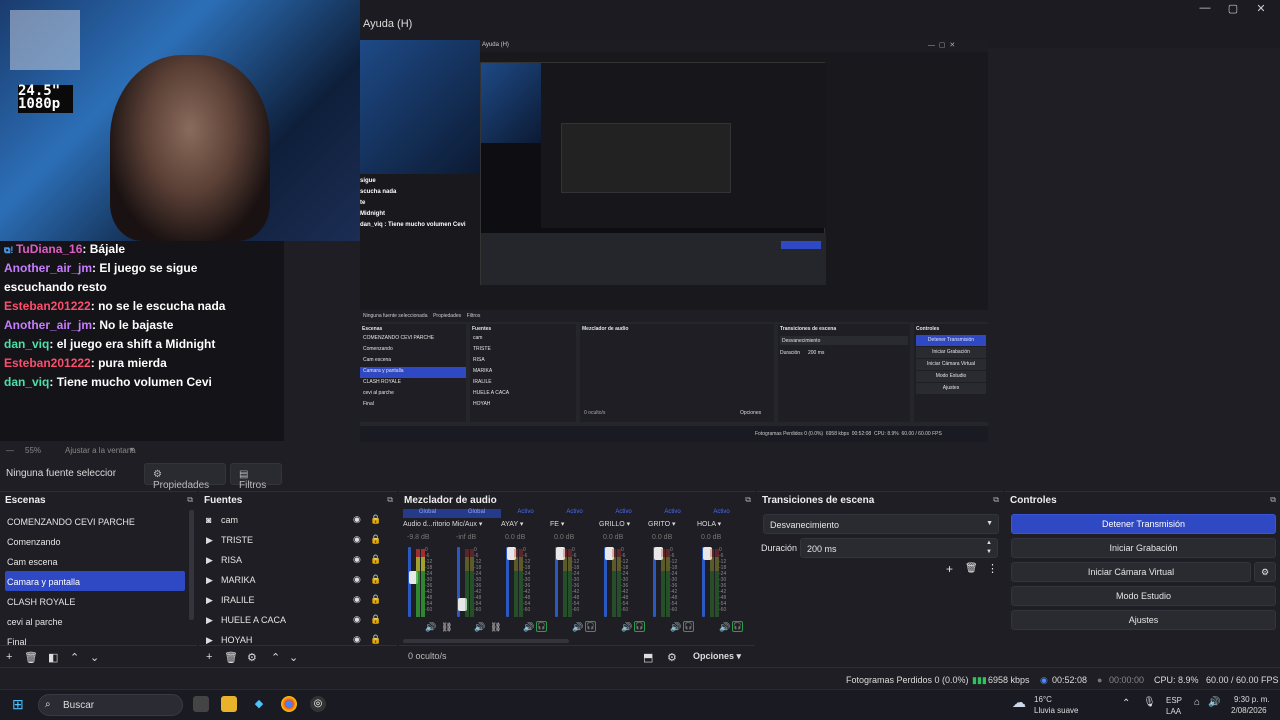  I want to click on maximize-button: ▢, so click(1233, 9).